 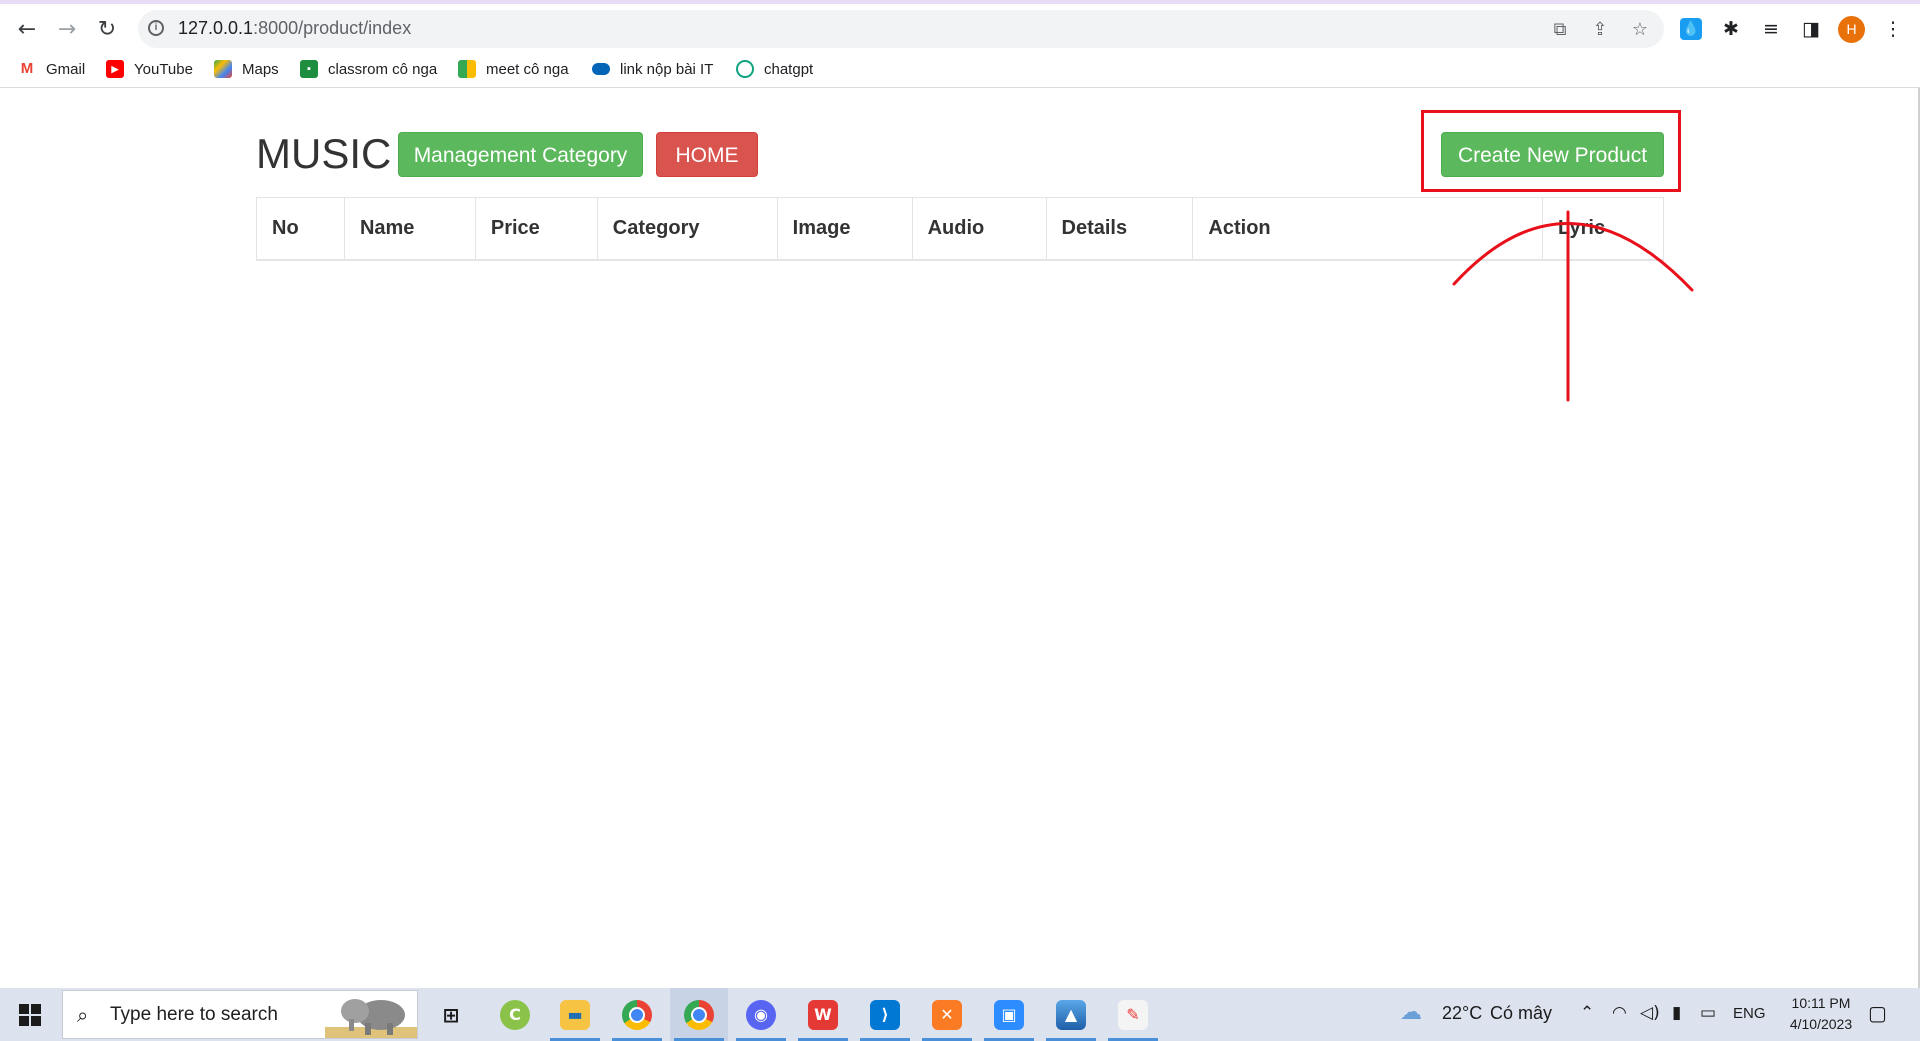 What do you see at coordinates (371, 1018) in the screenshot?
I see `elephants-highlight-icon` at bounding box center [371, 1018].